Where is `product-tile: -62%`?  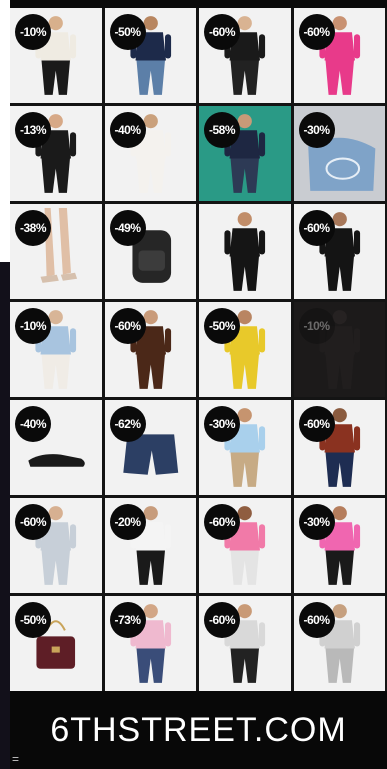 product-tile: -62% is located at coordinates (150, 447).